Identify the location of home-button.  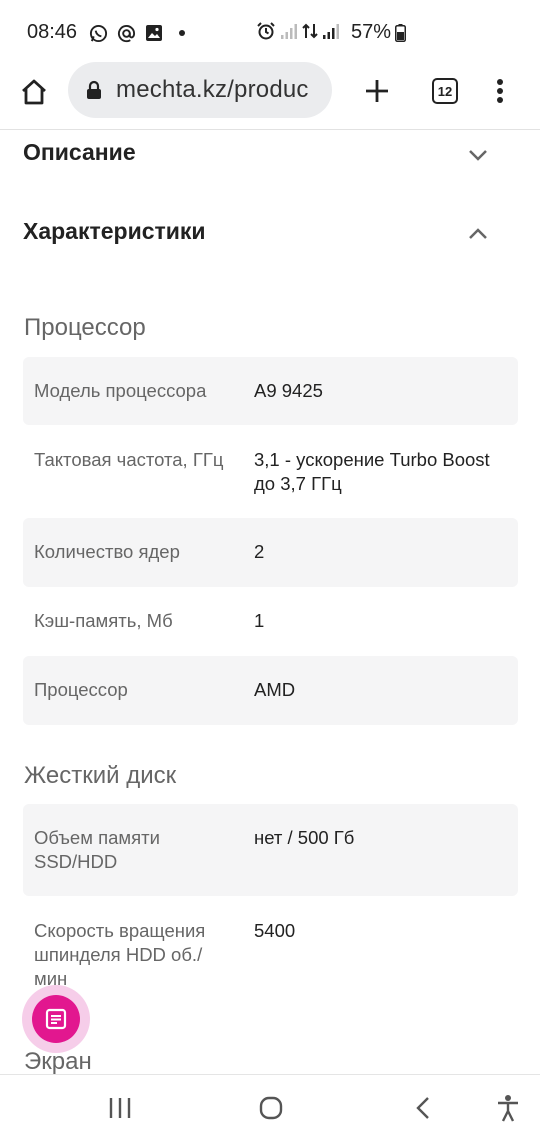
(34, 92).